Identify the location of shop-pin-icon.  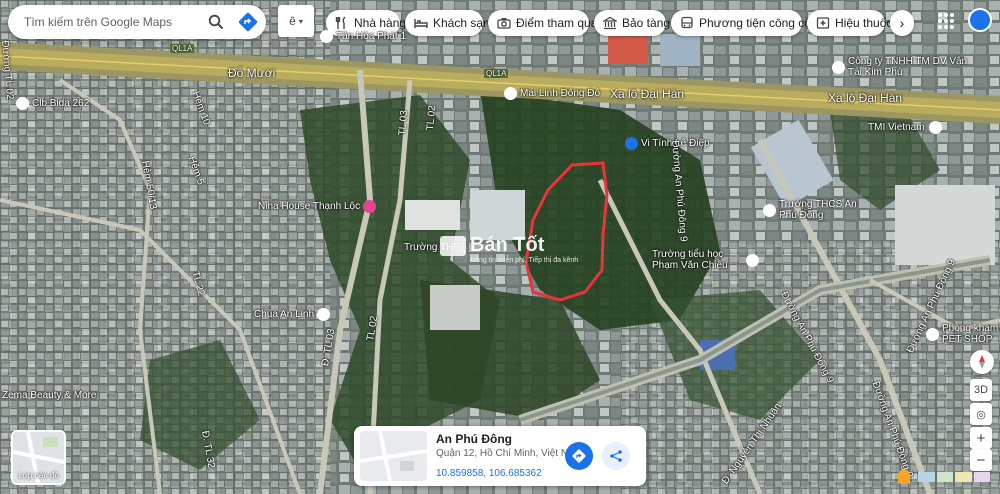
(631, 143).